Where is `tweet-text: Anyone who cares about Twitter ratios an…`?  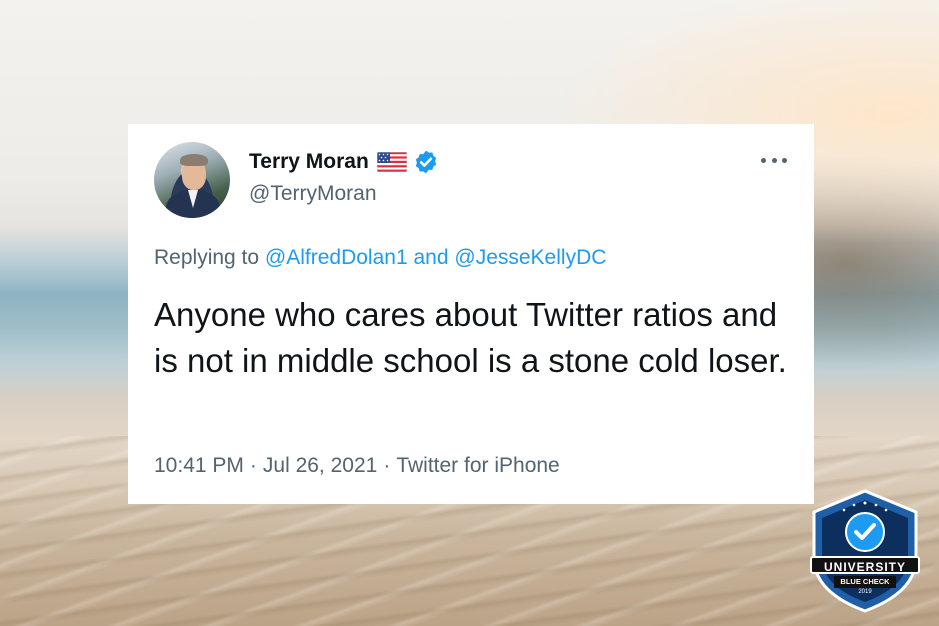
tweet-text: Anyone who cares about Twitter ratios an… is located at coordinates (470, 337).